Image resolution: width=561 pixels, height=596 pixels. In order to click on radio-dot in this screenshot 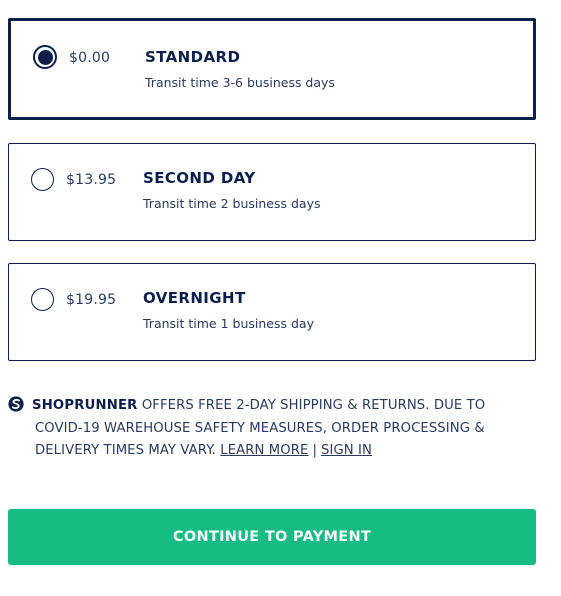, I will do `click(45, 57)`.